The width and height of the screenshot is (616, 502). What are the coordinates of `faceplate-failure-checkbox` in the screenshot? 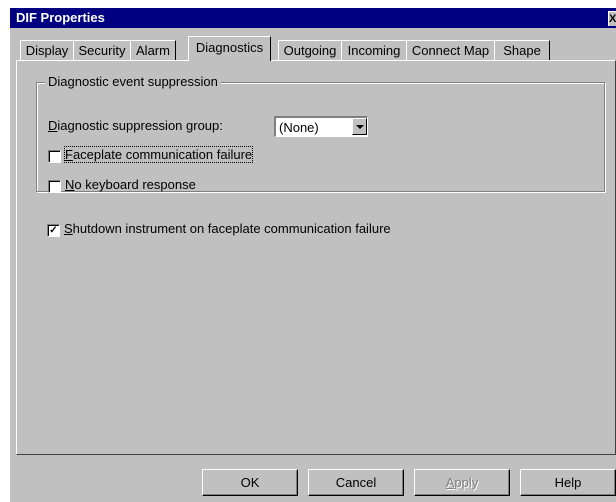 It's located at (54, 156).